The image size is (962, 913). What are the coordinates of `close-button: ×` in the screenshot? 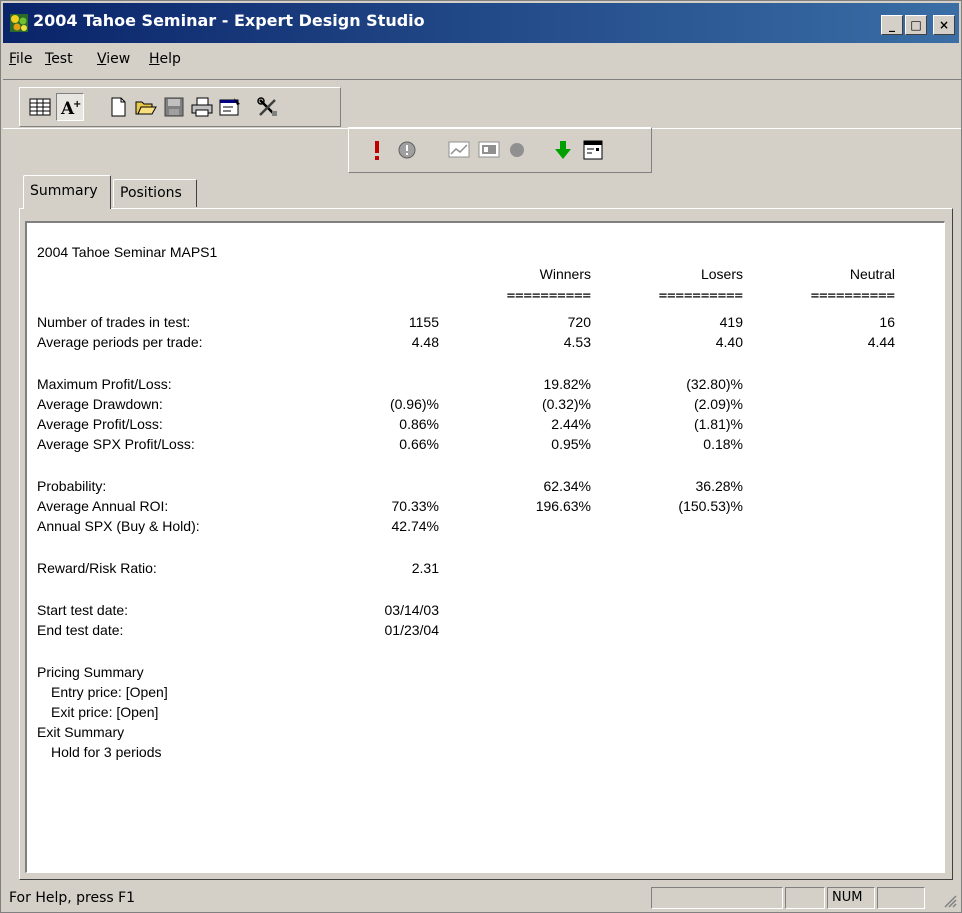 It's located at (944, 25).